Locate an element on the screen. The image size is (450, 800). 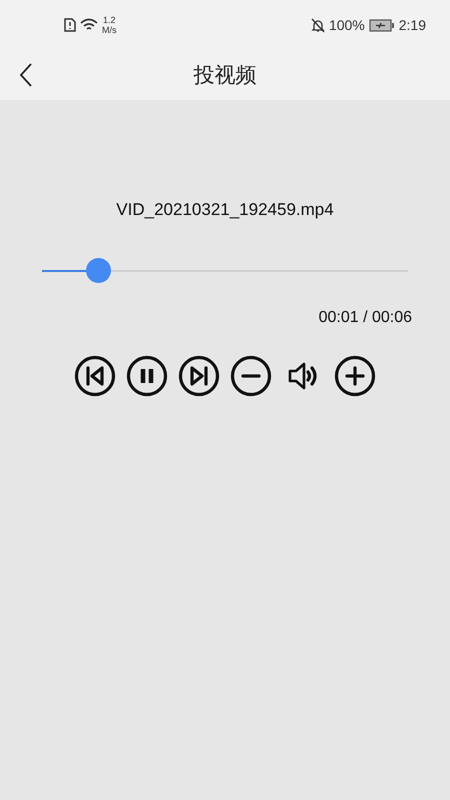
sim-card-icon is located at coordinates (70, 25).